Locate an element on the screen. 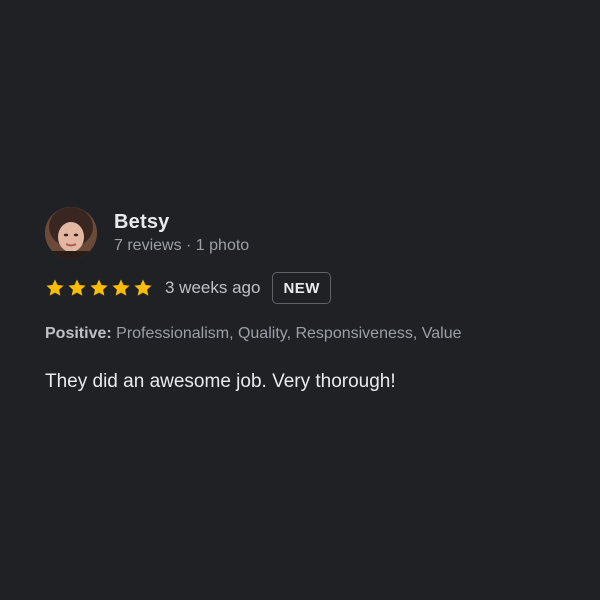 The height and width of the screenshot is (600, 600). review-time: 3 weeks ago is located at coordinates (213, 287).